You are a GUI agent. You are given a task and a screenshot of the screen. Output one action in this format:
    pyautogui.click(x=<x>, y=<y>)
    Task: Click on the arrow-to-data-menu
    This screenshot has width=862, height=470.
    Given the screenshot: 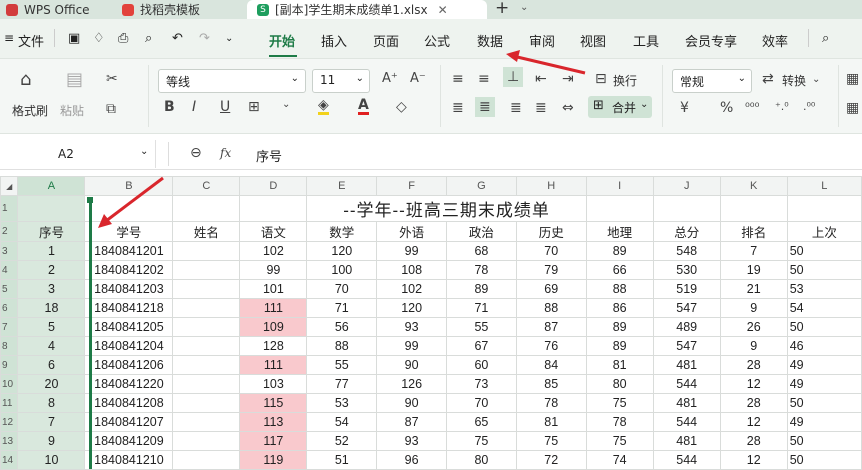 What is the action you would take?
    pyautogui.click(x=549, y=64)
    